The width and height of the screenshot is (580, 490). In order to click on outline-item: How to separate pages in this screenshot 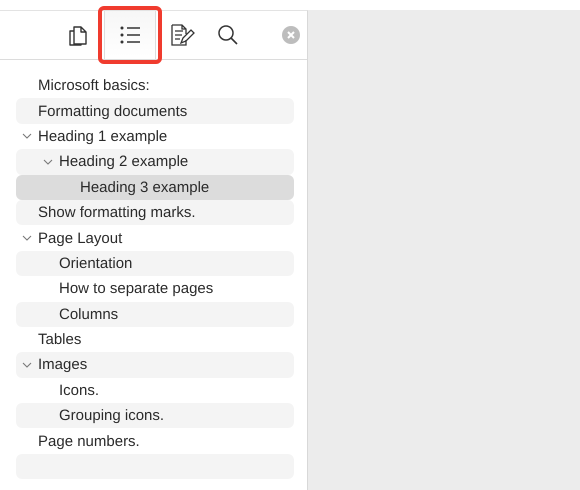, I will do `click(155, 289)`.